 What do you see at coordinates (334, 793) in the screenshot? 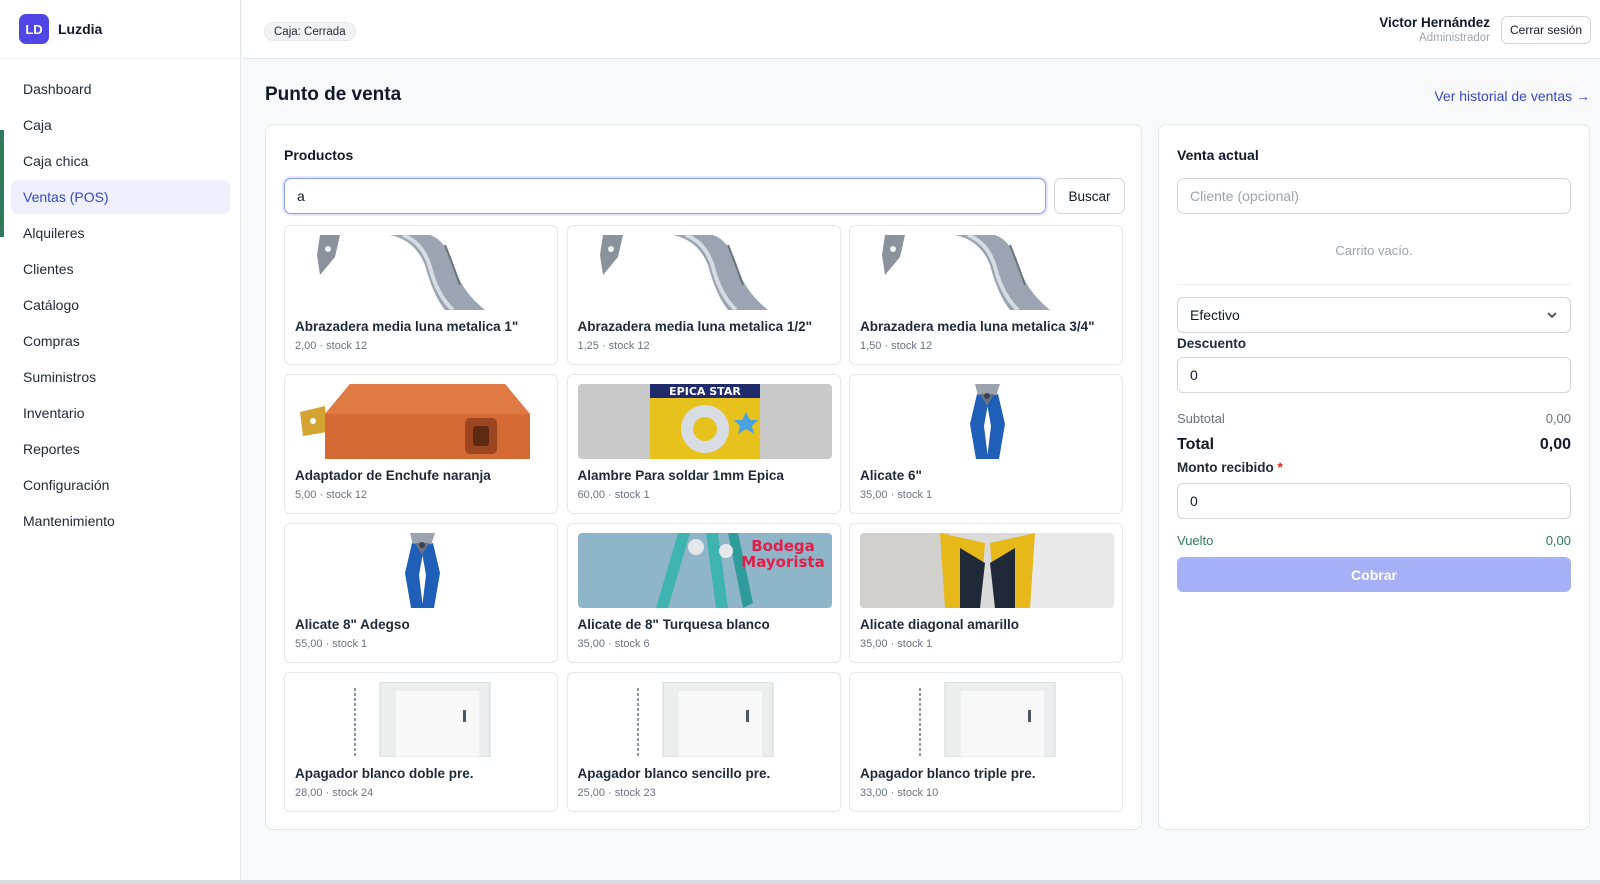
I see `product-price-stock: 28,00 · stock 24` at bounding box center [334, 793].